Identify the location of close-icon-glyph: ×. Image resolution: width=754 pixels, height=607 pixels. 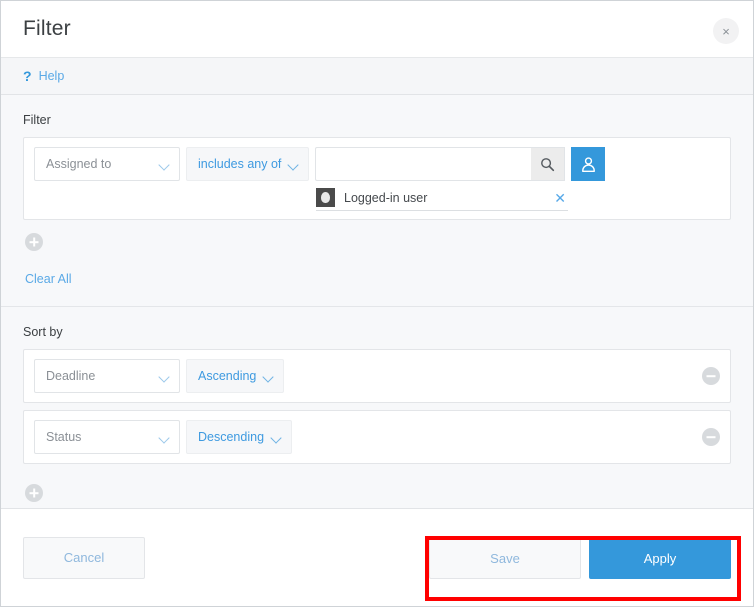
(726, 31).